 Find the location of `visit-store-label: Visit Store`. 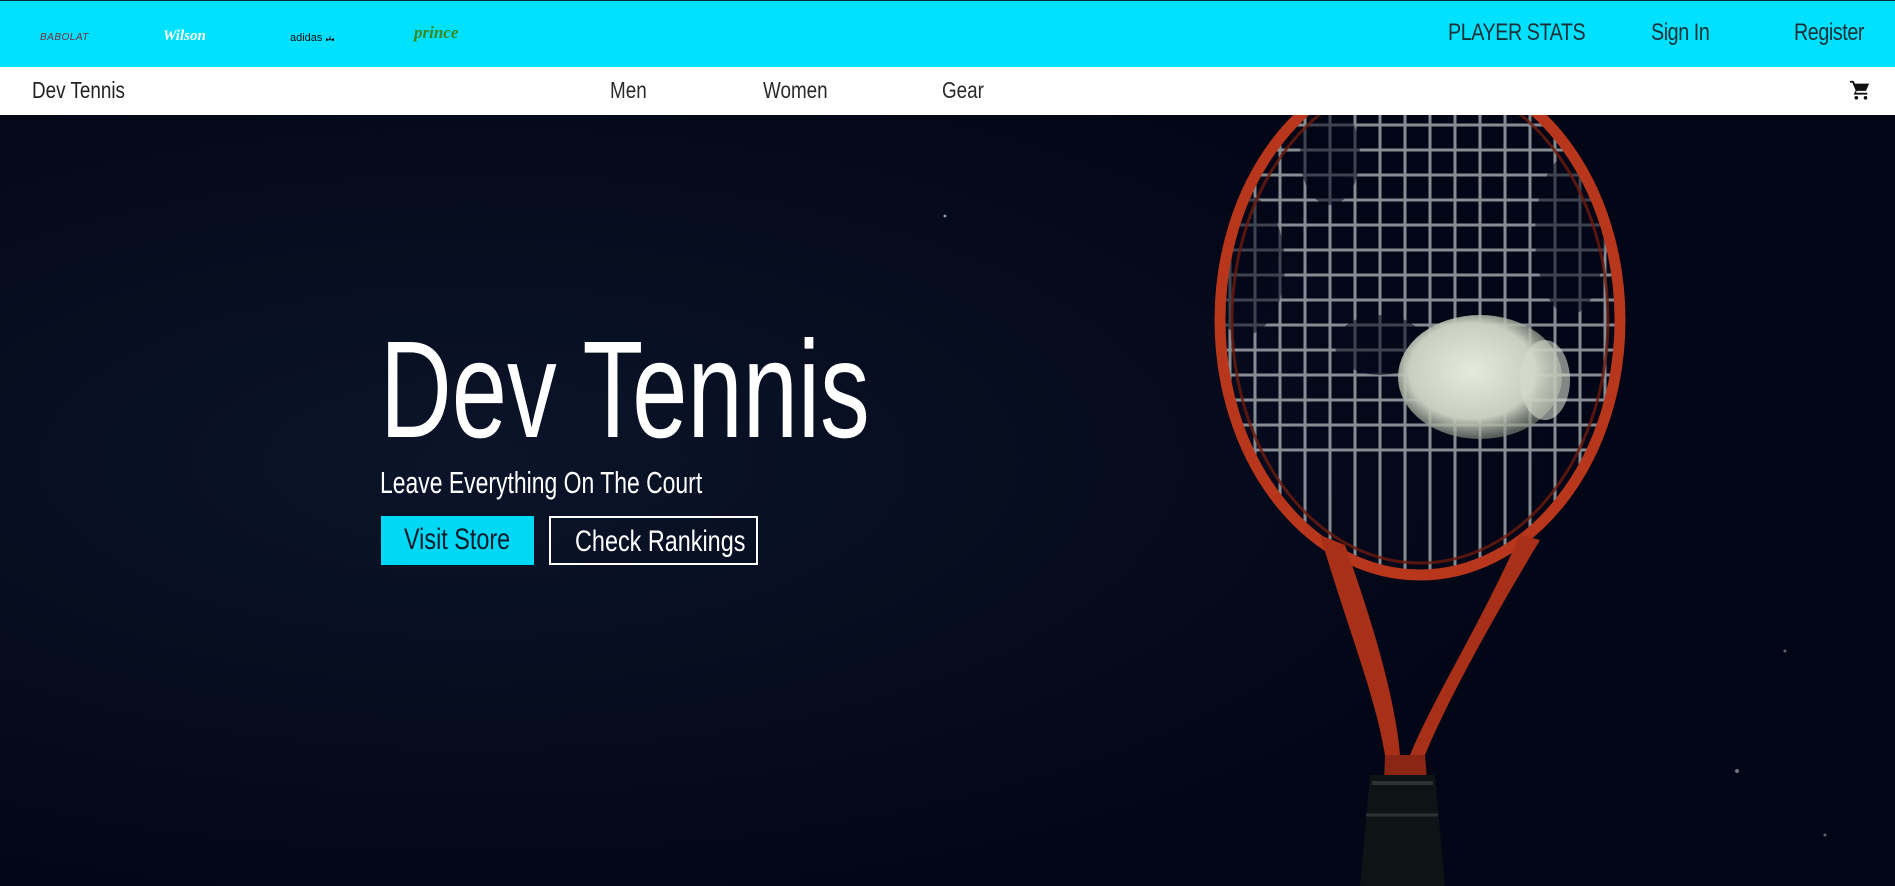

visit-store-label: Visit Store is located at coordinates (457, 539).